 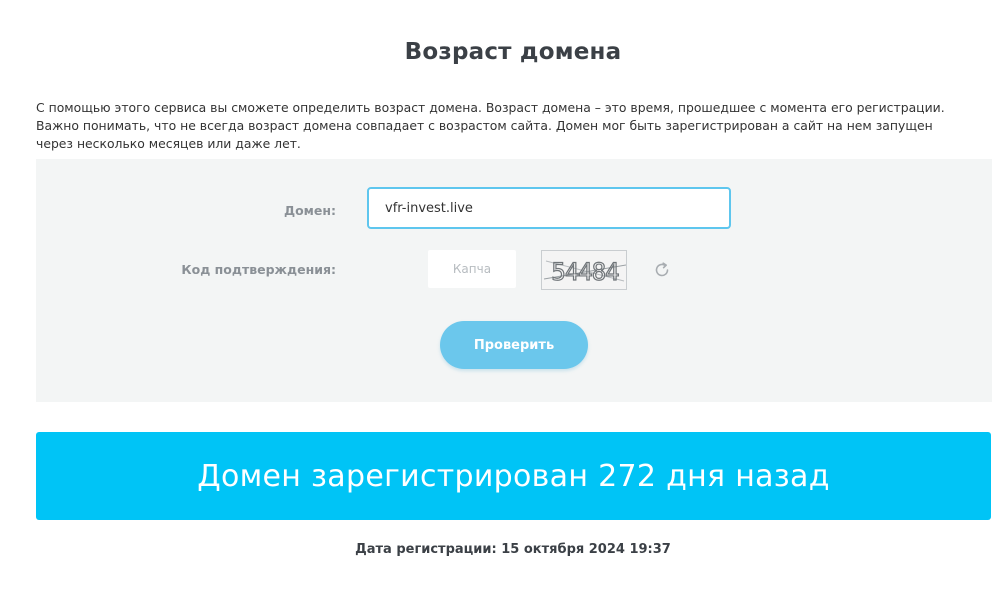 I want to click on captcha-label: Код подтверждения:, so click(x=258, y=269).